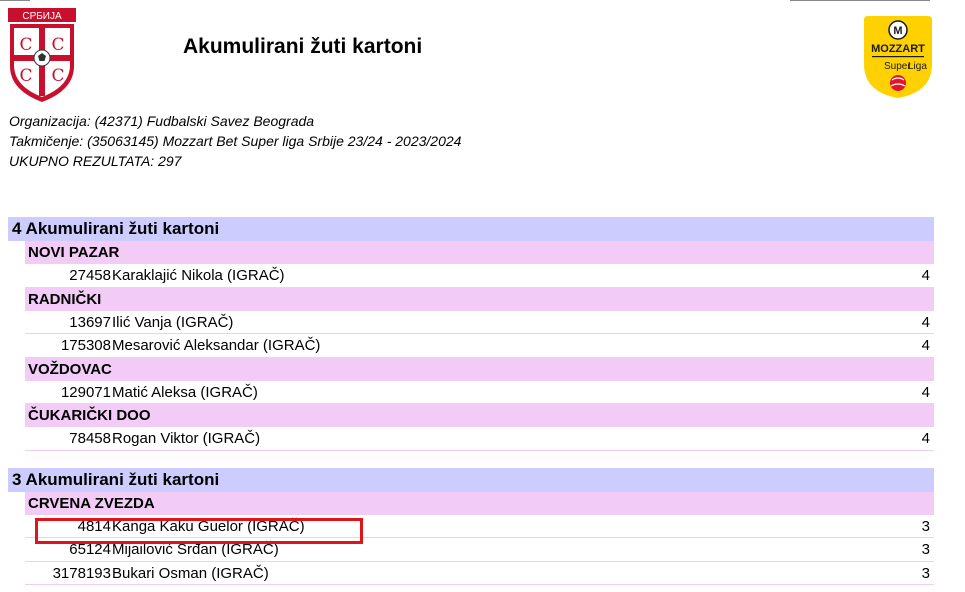  Describe the element at coordinates (303, 46) in the screenshot. I see `page-title: Akumulirani žuti kartoni` at that location.